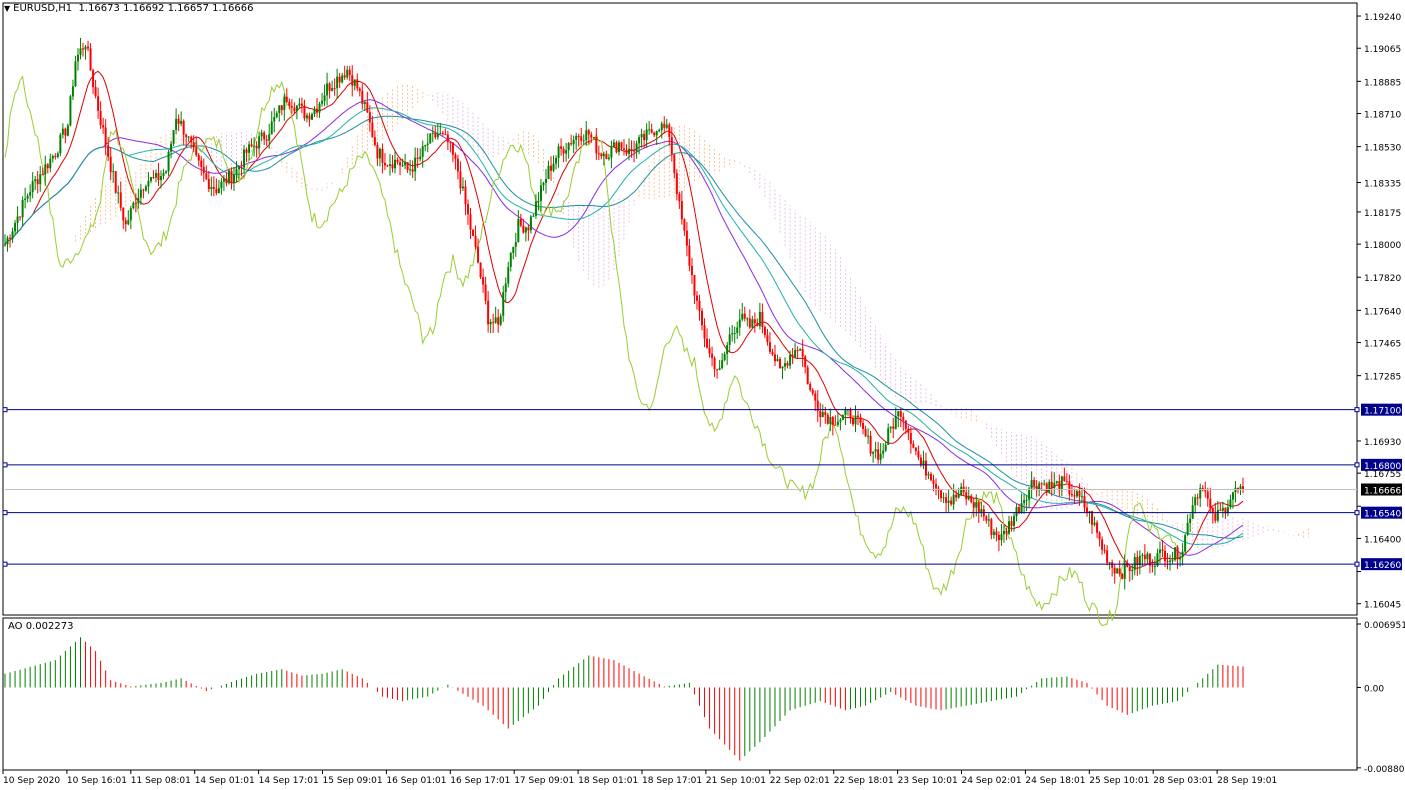  Describe the element at coordinates (31, 781) in the screenshot. I see `time-tick-label: 10 Sep 2020` at that location.